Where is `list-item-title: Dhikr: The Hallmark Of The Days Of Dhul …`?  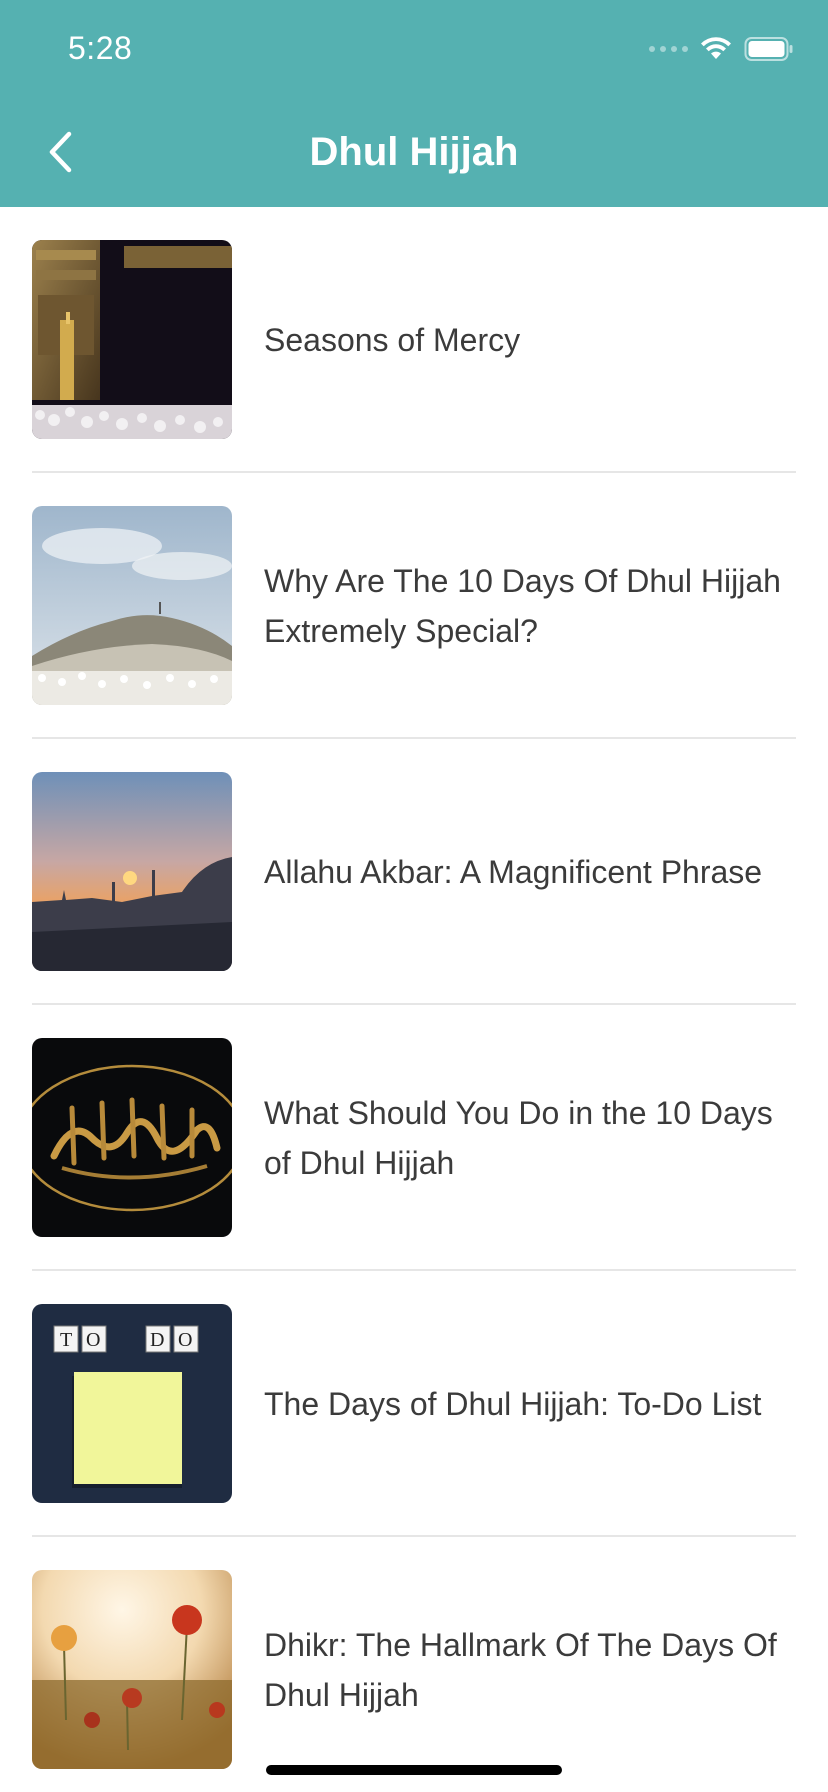
list-item-title: Dhikr: The Hallmark Of The Days Of Dhul … is located at coordinates (520, 1670).